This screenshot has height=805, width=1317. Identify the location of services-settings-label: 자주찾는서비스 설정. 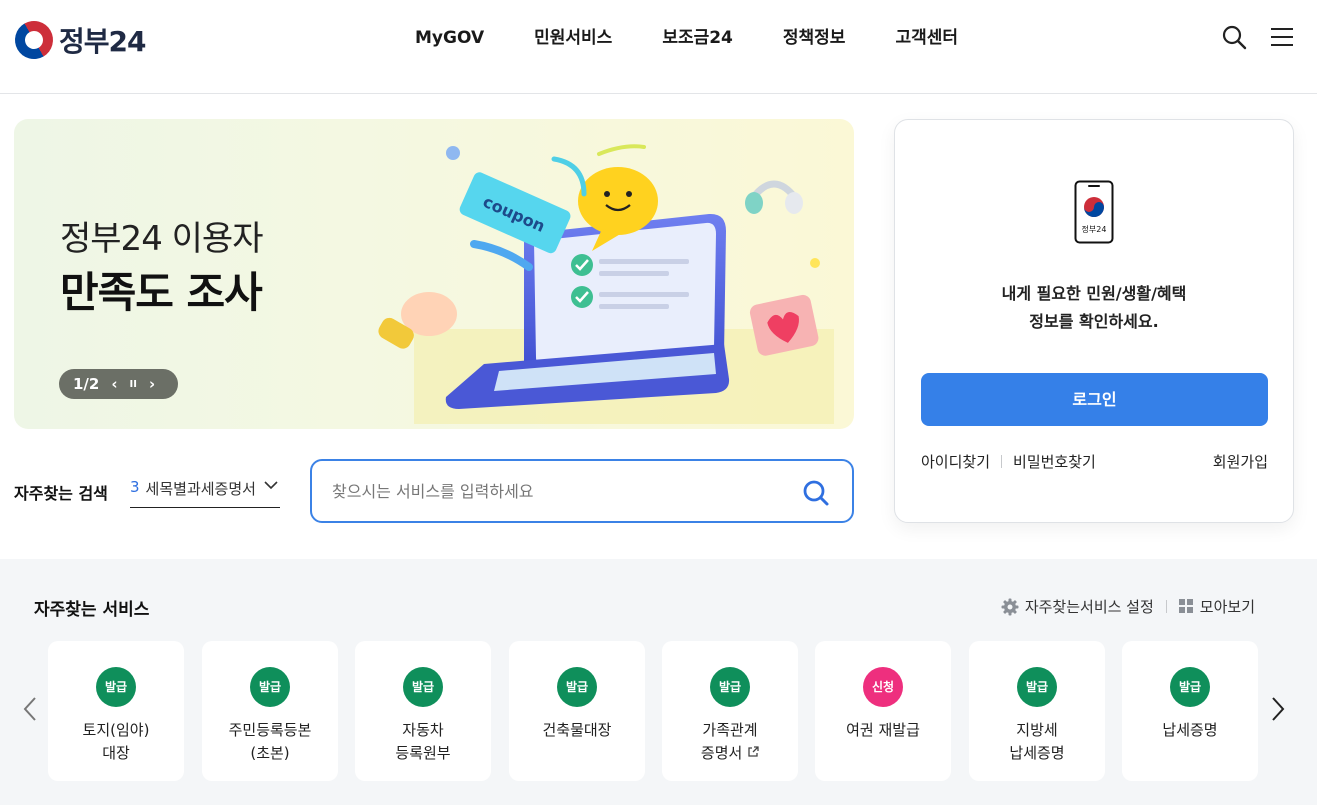
(1089, 607).